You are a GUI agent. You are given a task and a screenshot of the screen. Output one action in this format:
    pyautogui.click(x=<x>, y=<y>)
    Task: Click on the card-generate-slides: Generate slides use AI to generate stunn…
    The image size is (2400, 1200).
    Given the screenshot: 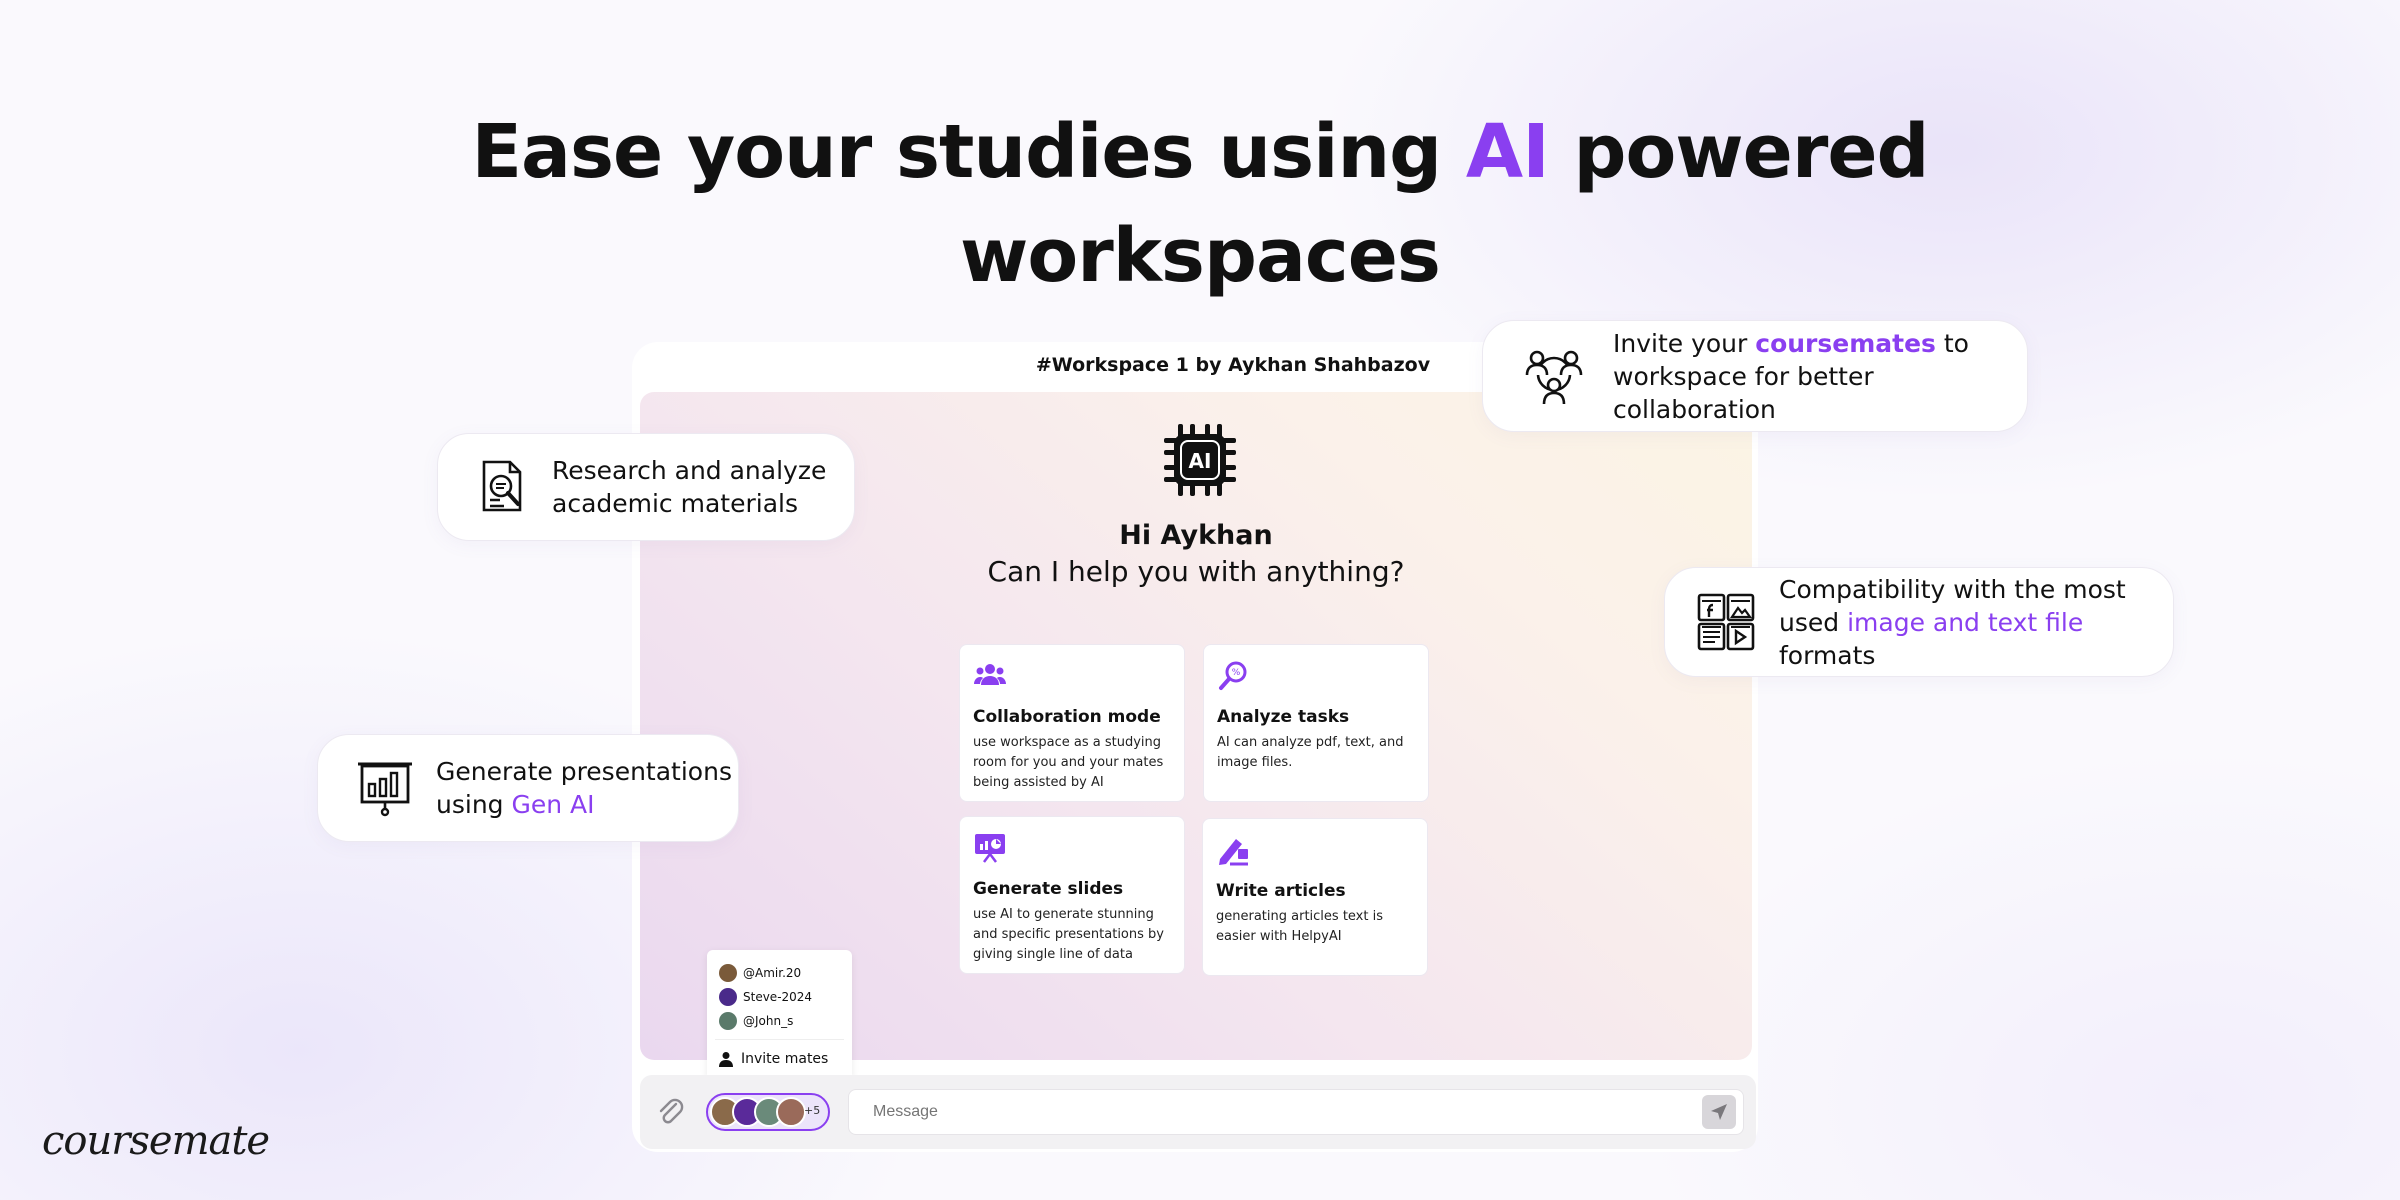 What is the action you would take?
    pyautogui.click(x=1072, y=895)
    